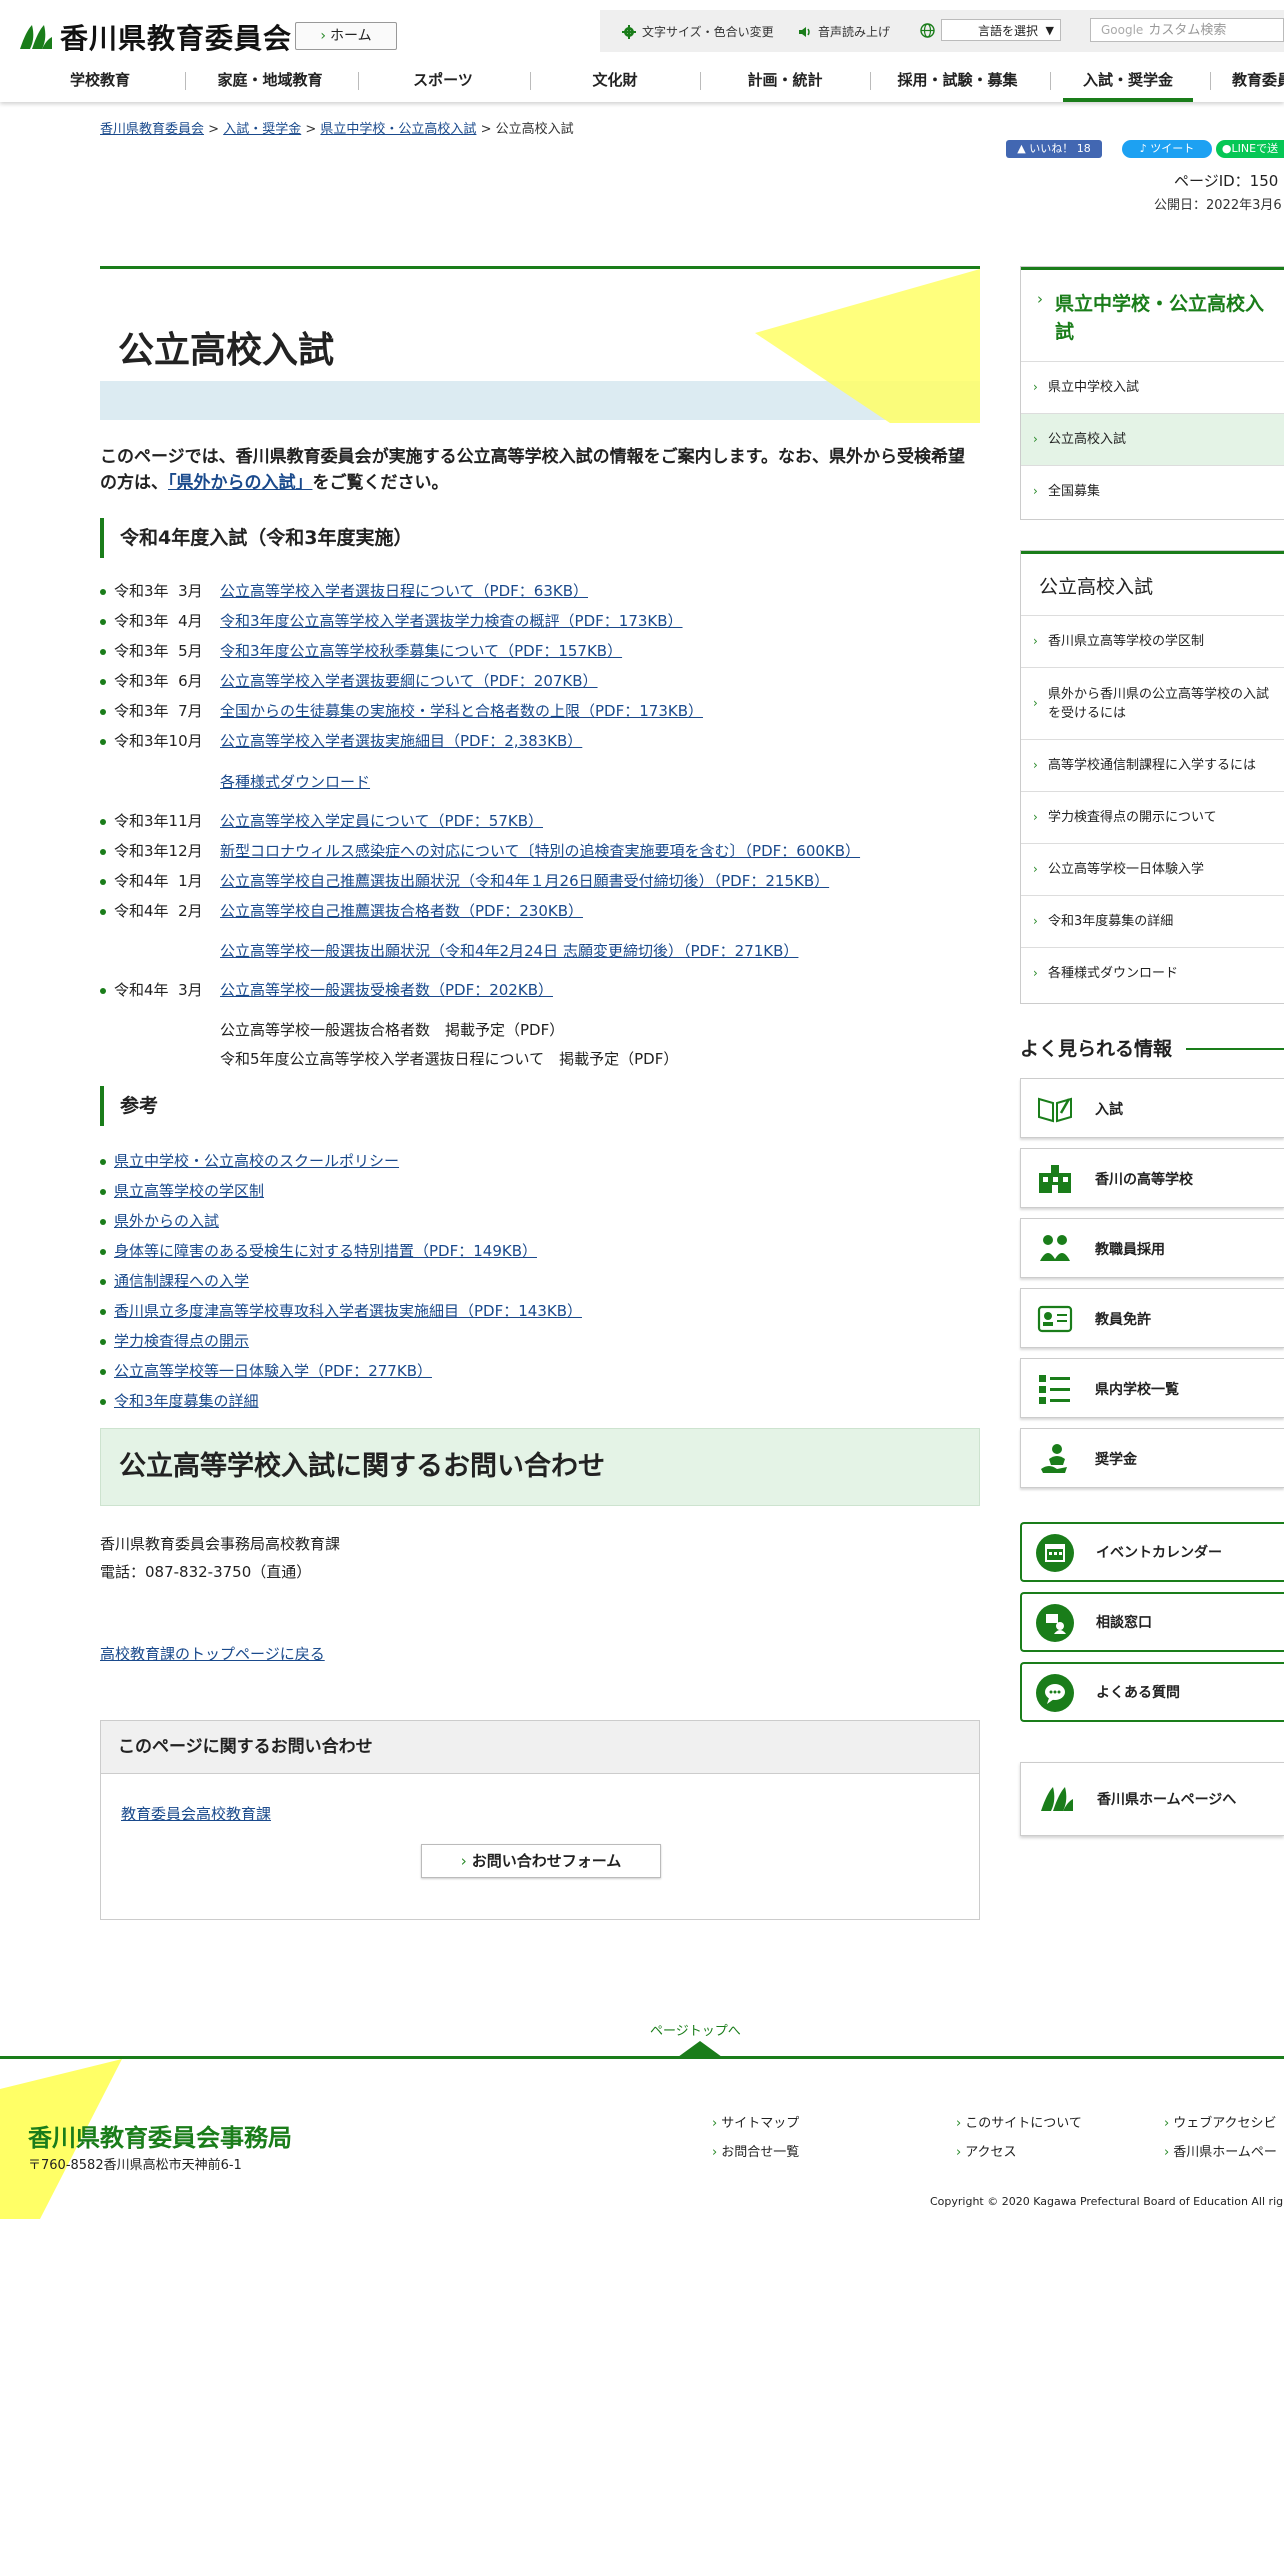 This screenshot has width=1284, height=2568. What do you see at coordinates (1152, 1108) in the screenshot?
I see `popular-link-admissions: 入試` at bounding box center [1152, 1108].